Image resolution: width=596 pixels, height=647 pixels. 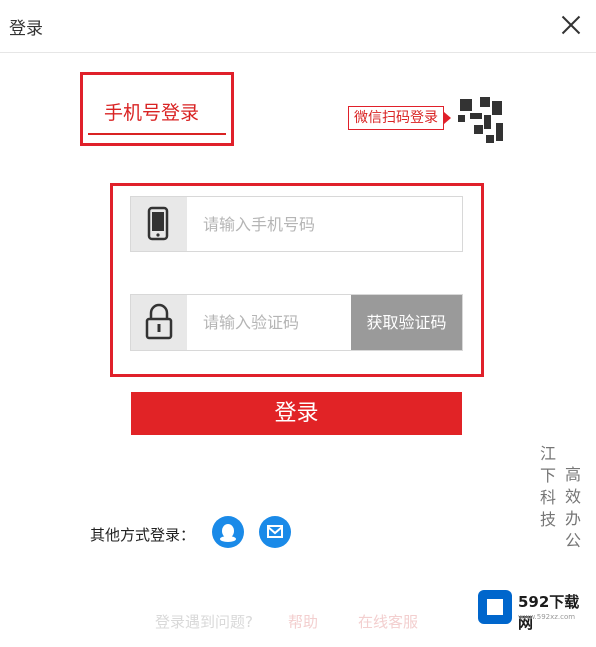 I want to click on brand-watermark: 592下载网 www.592xz.com, so click(x=535, y=609).